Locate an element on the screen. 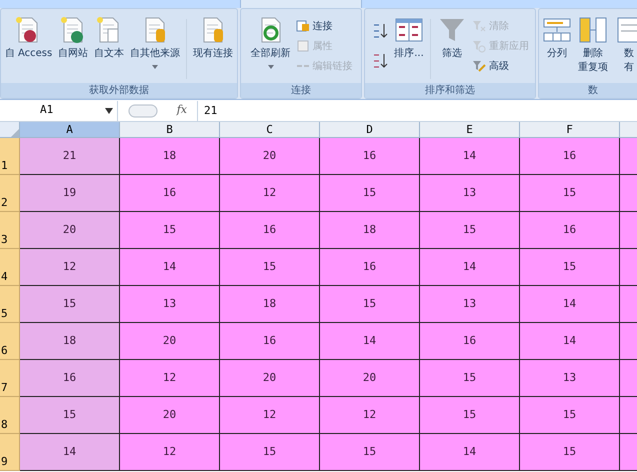  sort-descending-icon is located at coordinates (380, 61).